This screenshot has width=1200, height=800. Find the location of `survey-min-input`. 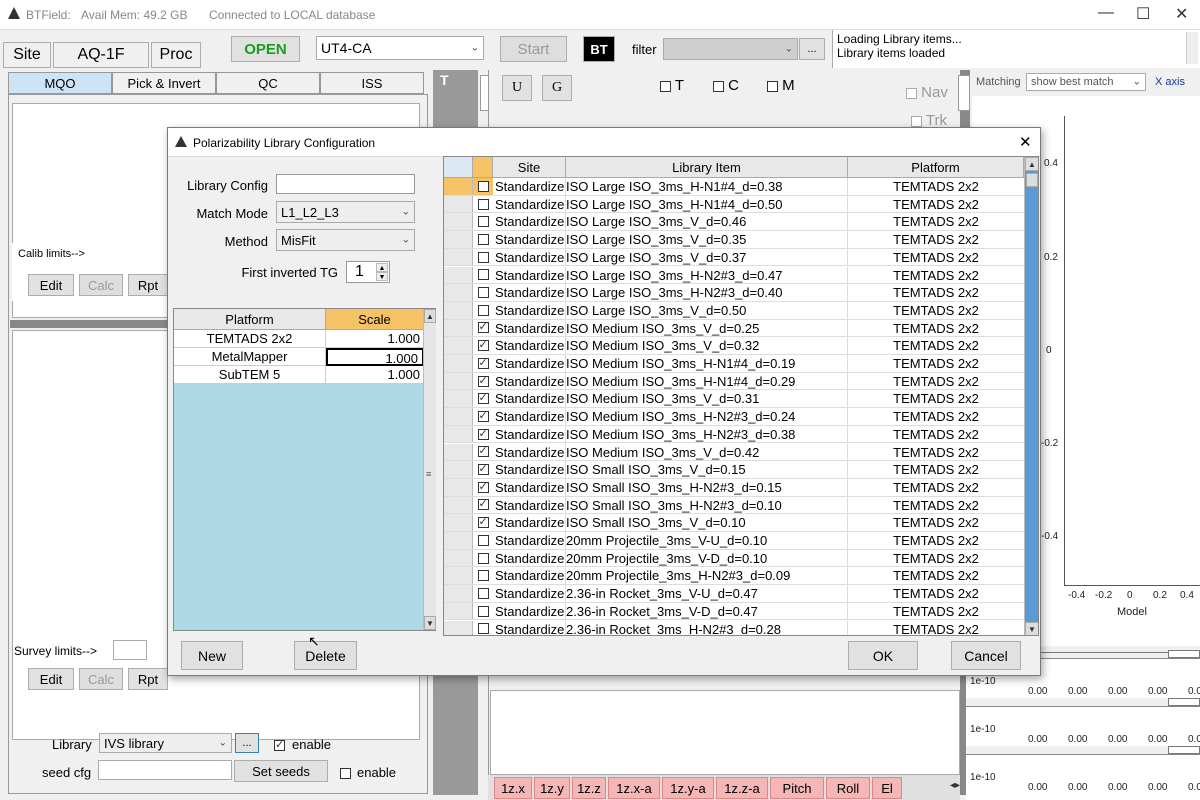

survey-min-input is located at coordinates (130, 650).